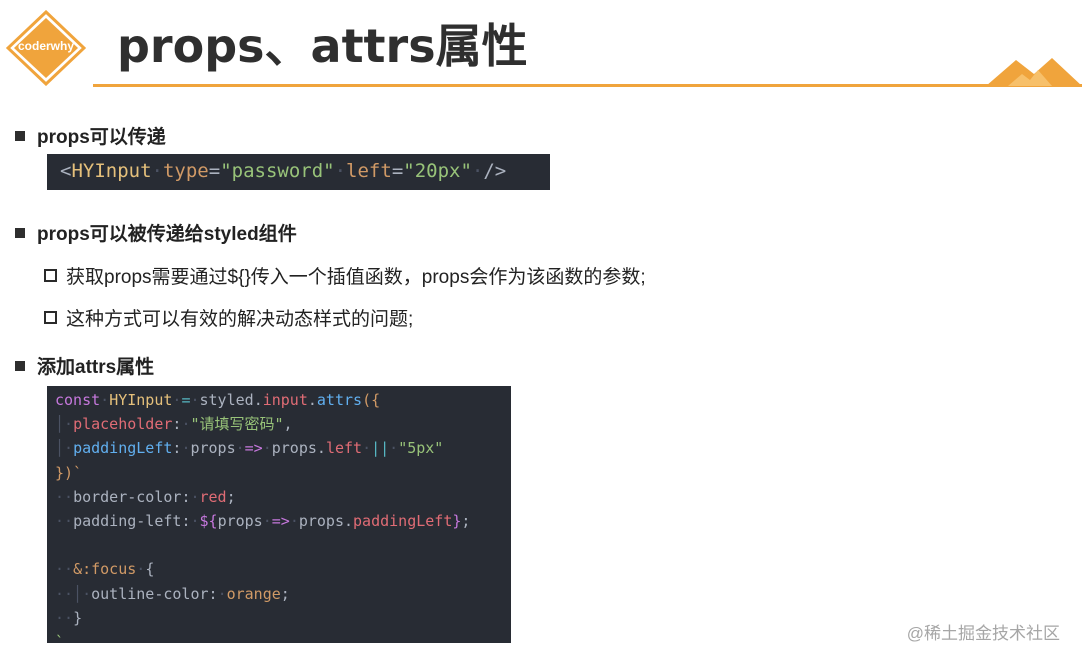  I want to click on coderwhy-logo: coderwhy, so click(46, 48).